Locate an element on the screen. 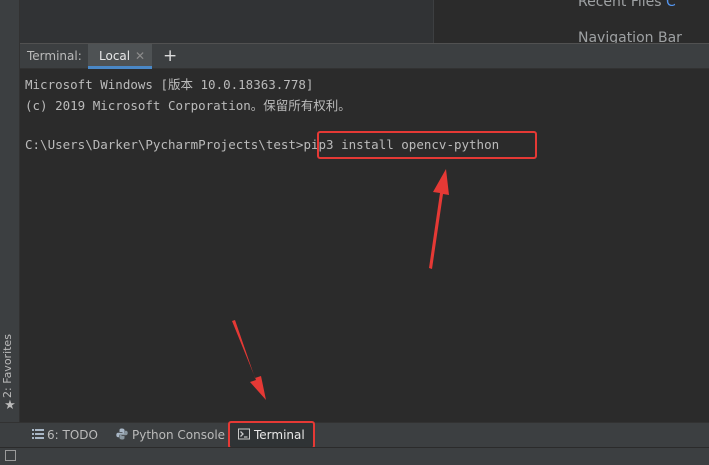 This screenshot has width=709, height=465. python-icon is located at coordinates (122, 434).